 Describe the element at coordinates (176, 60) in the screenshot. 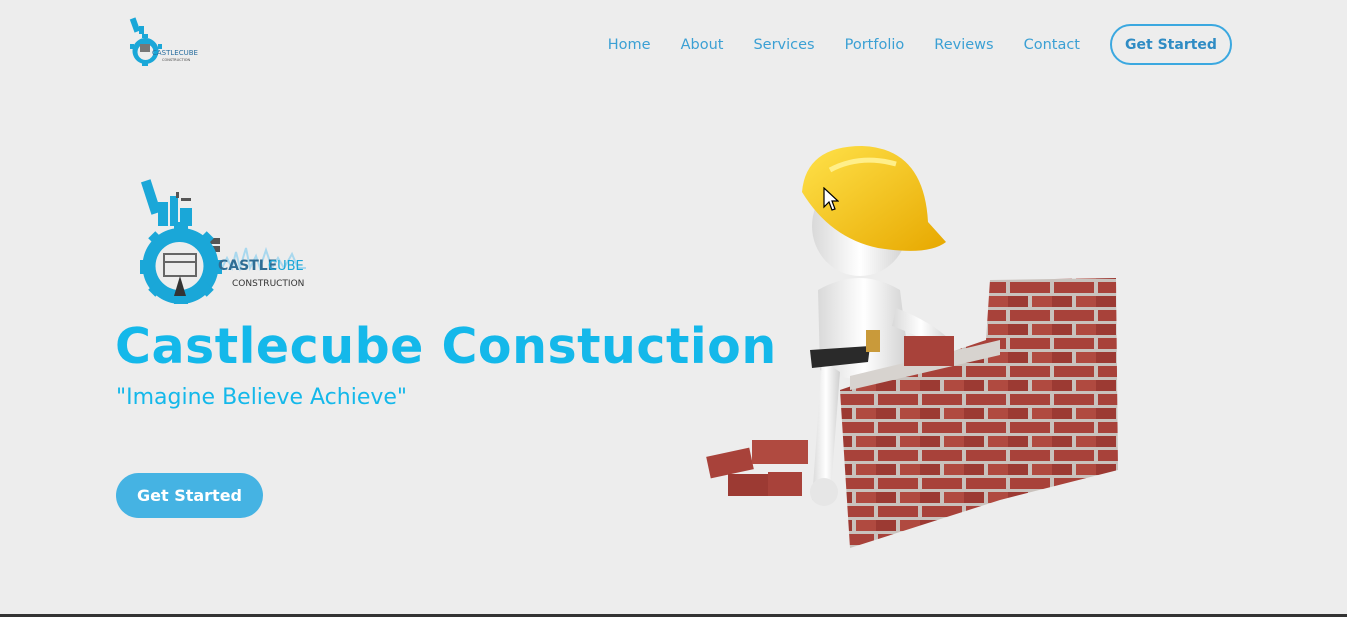

I see `header-logo-subtext: CONSTRUCTION` at that location.